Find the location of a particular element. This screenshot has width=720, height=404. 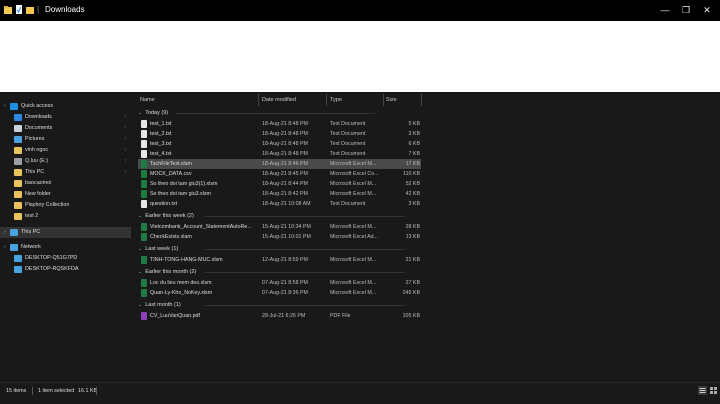

nav-item: Documents ↑ is located at coordinates (65, 128).